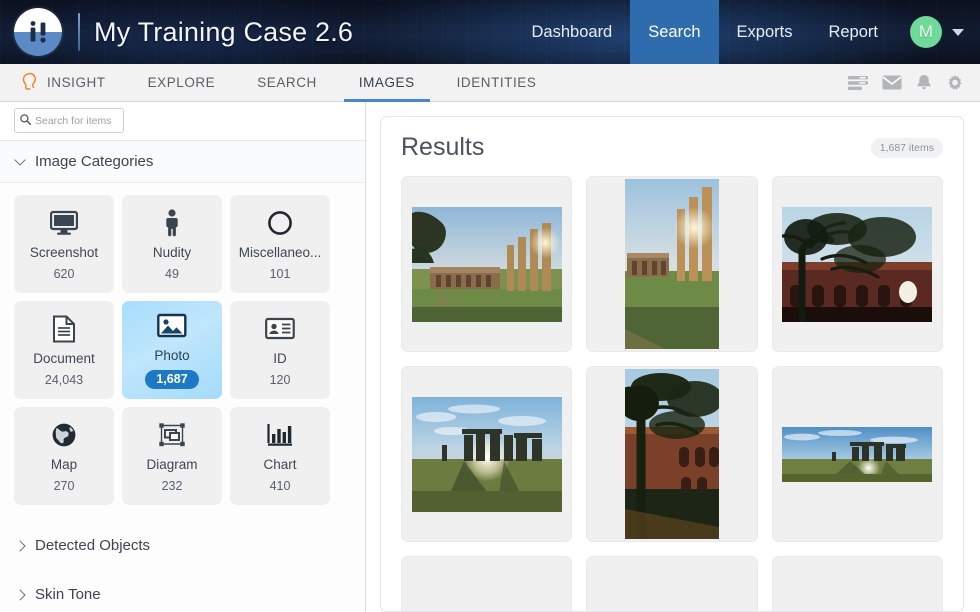 Image resolution: width=980 pixels, height=612 pixels. I want to click on secondary-nav: INSIGHT EXPLORE SEARCH IMAGES IDENTITIES, so click(490, 83).